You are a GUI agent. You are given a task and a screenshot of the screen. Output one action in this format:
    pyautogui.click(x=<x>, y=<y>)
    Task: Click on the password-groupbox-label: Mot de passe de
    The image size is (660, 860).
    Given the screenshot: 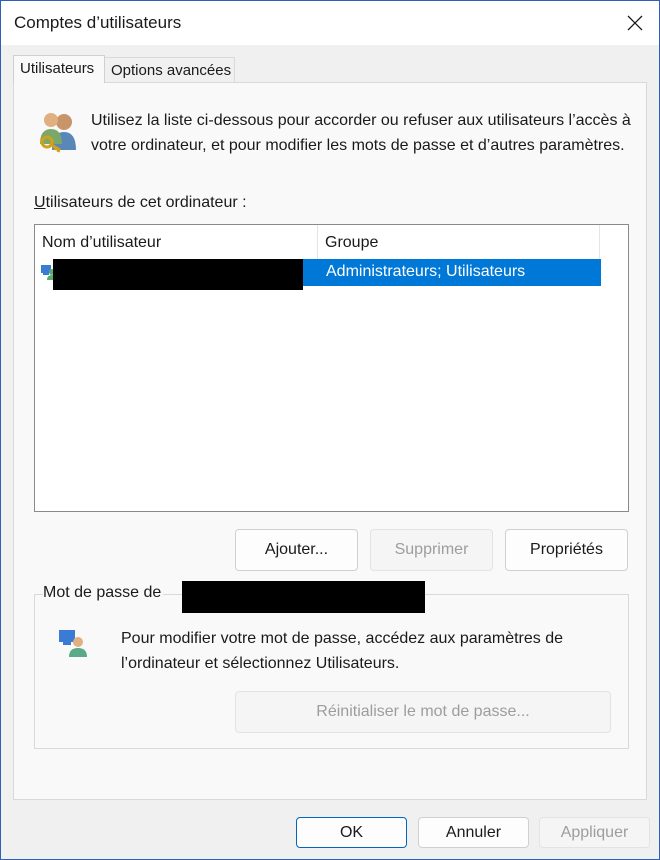 What is the action you would take?
    pyautogui.click(x=103, y=593)
    